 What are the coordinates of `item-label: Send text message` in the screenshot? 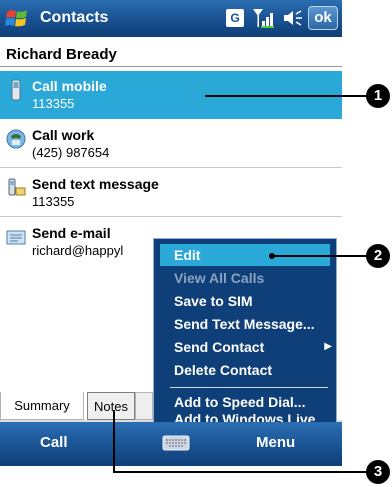 It's located at (95, 184).